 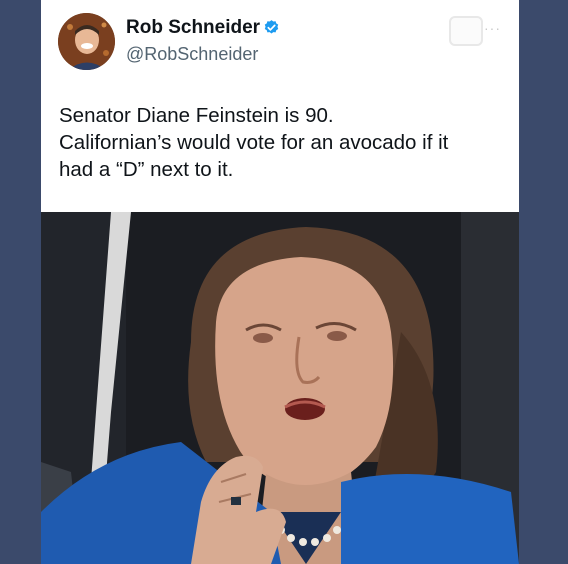 I want to click on avatar, so click(x=86, y=41).